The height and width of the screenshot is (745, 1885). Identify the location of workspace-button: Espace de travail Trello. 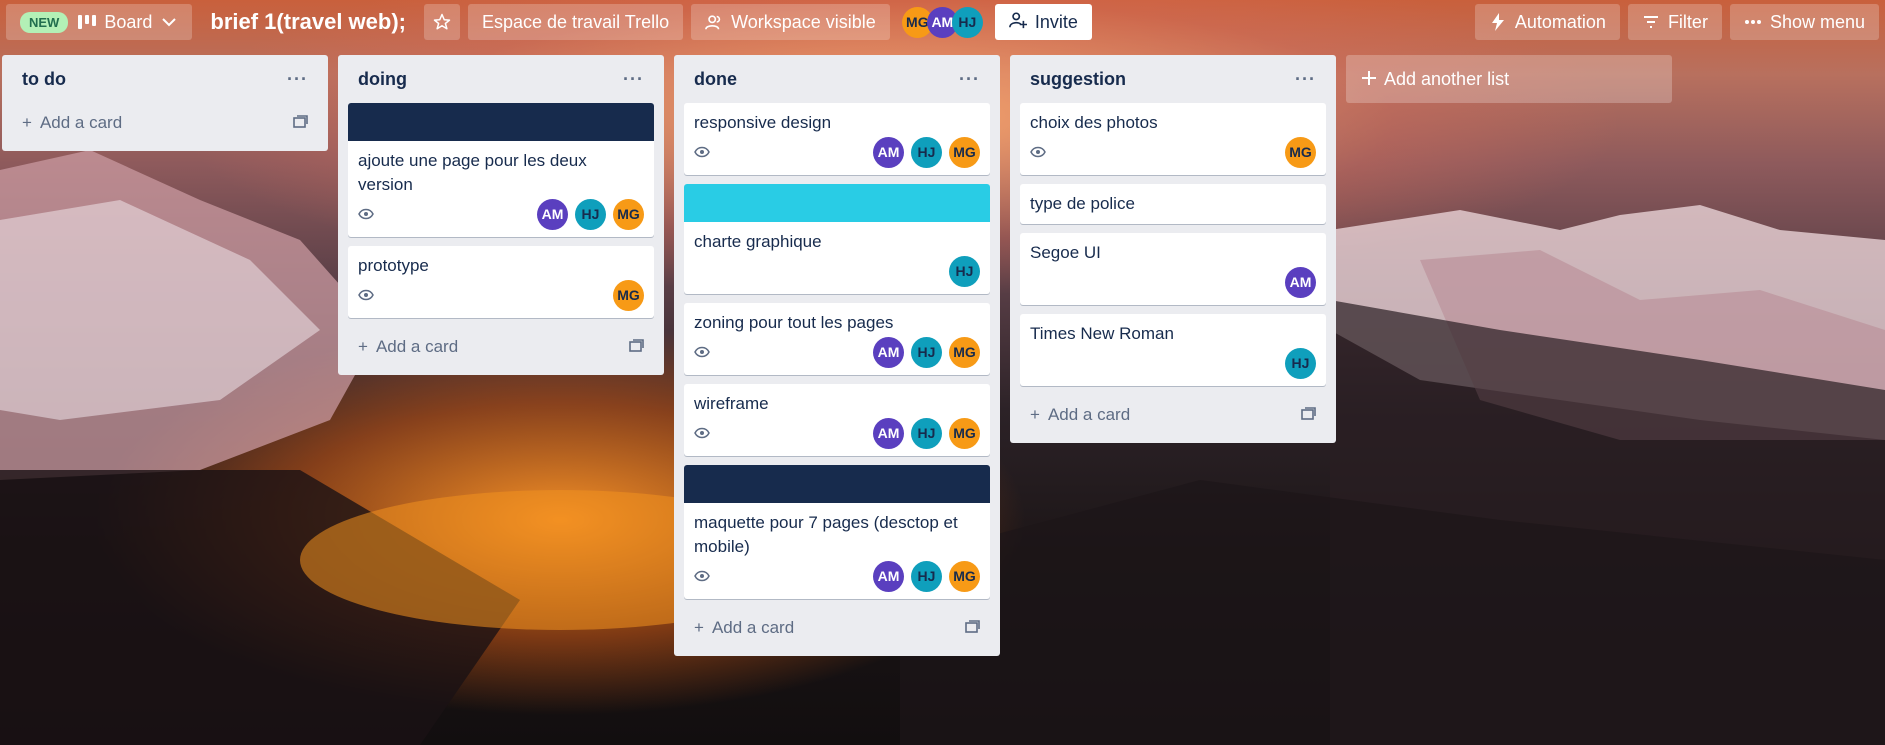
(576, 22).